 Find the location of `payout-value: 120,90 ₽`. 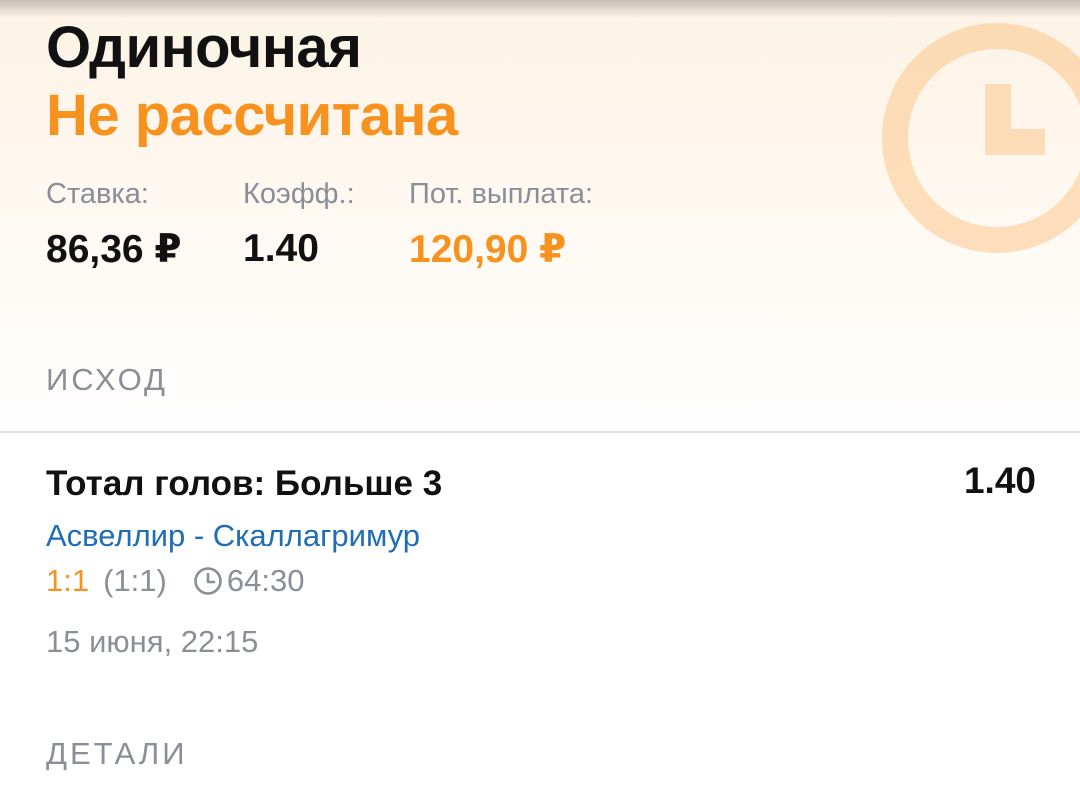

payout-value: 120,90 ₽ is located at coordinates (488, 249).